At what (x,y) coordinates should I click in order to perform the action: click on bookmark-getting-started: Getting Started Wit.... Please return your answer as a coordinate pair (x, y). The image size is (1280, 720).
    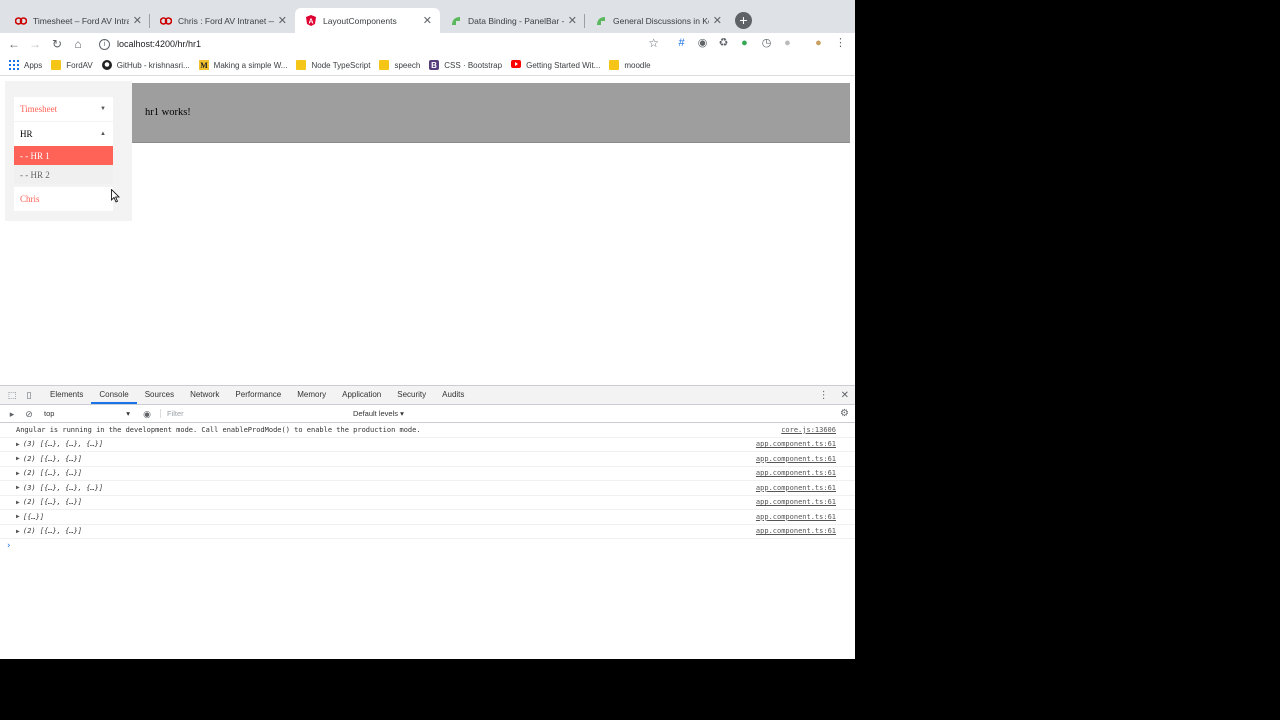
    Looking at the image, I should click on (555, 65).